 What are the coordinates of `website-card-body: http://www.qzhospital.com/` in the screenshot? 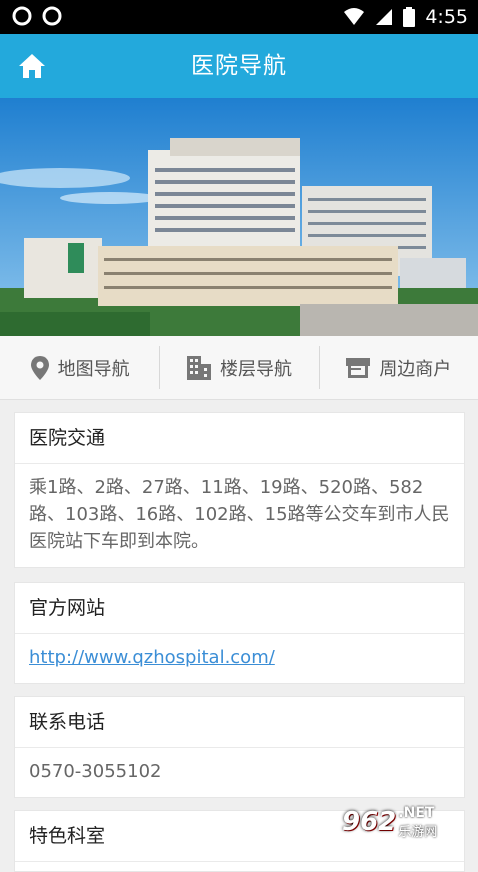 It's located at (239, 658).